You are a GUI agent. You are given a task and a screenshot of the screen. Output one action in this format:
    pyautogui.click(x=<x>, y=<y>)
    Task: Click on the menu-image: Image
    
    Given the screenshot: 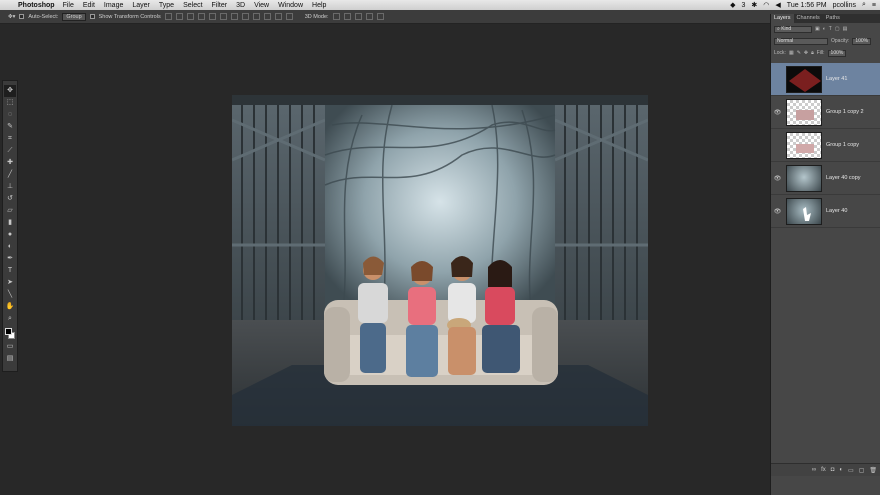 What is the action you would take?
    pyautogui.click(x=113, y=5)
    